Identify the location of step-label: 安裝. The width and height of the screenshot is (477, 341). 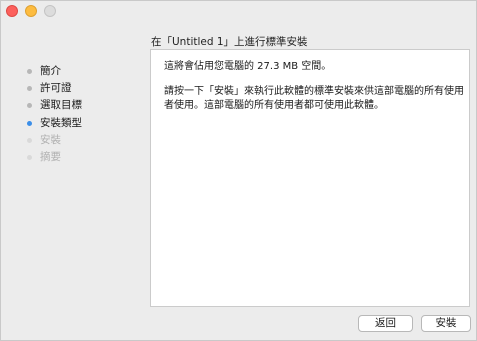
(50, 139).